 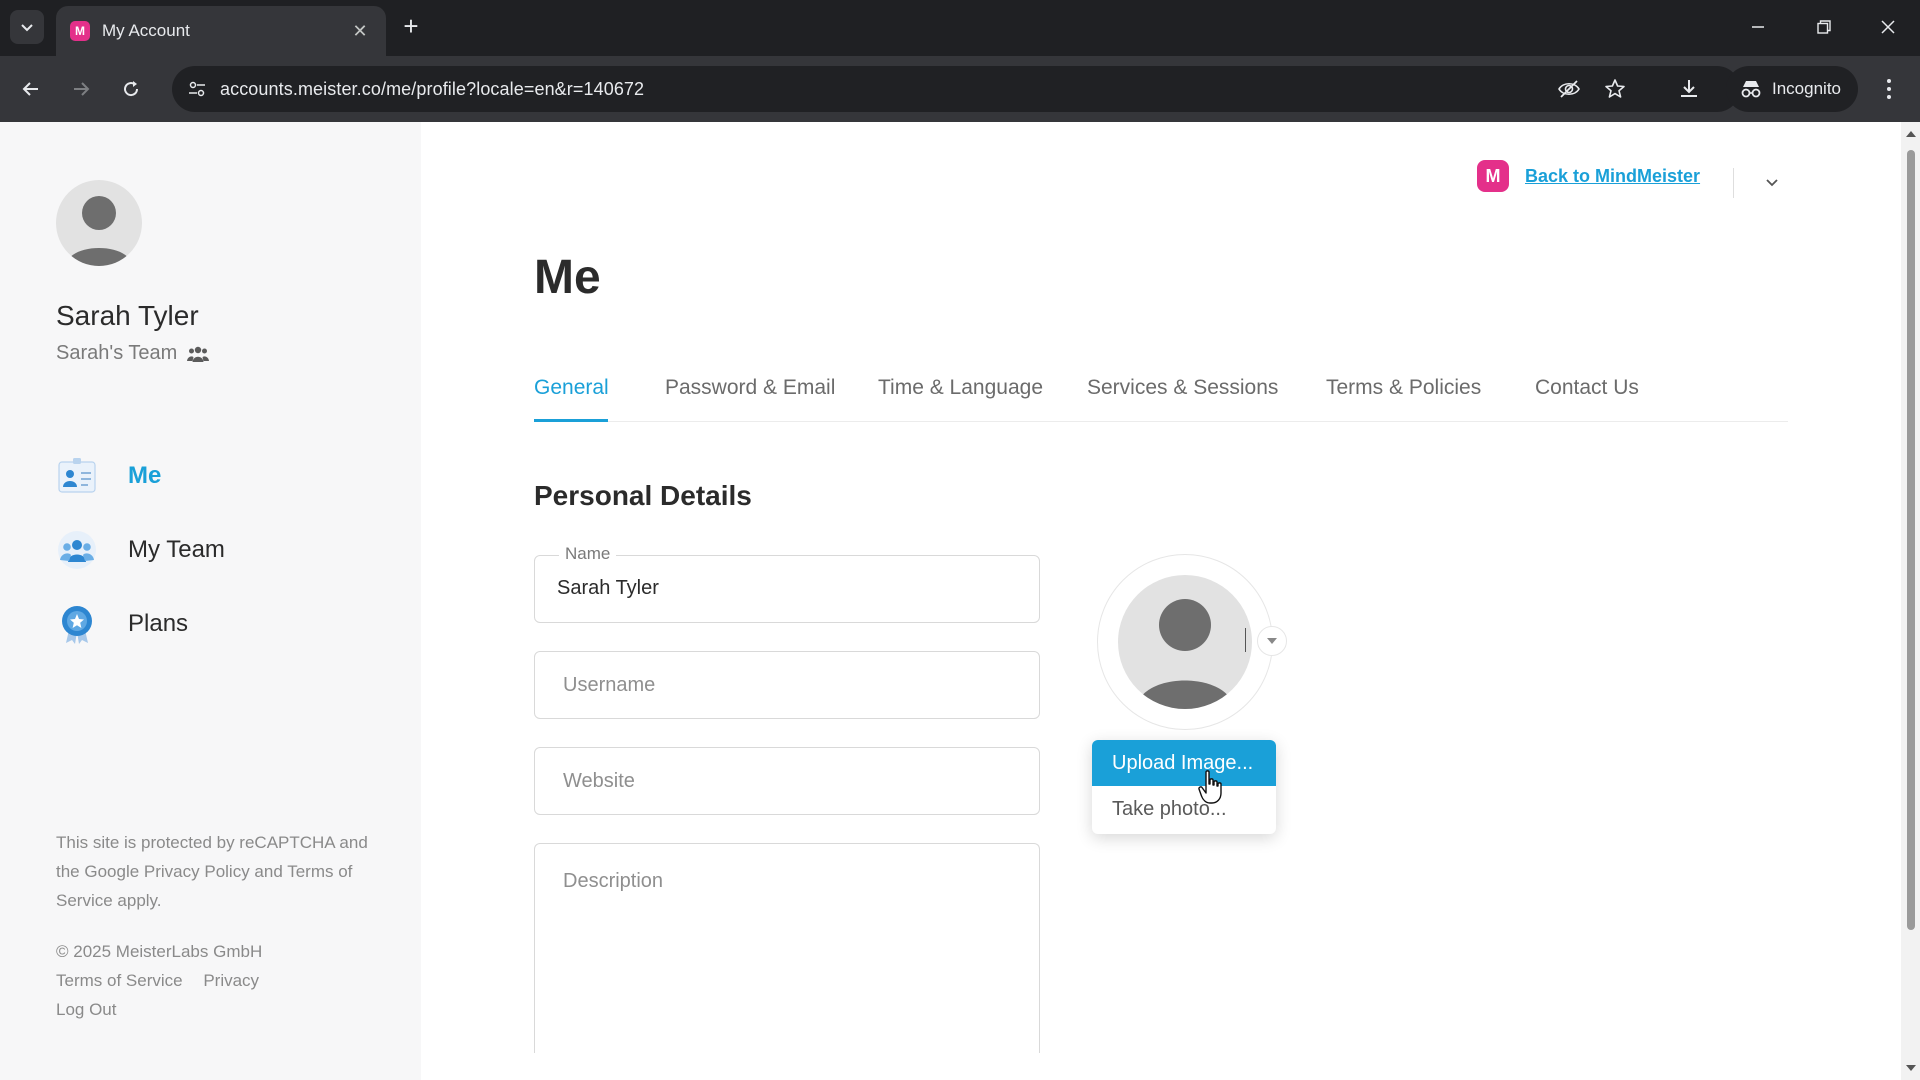 I want to click on profile-avatar-editor, so click(x=1185, y=642).